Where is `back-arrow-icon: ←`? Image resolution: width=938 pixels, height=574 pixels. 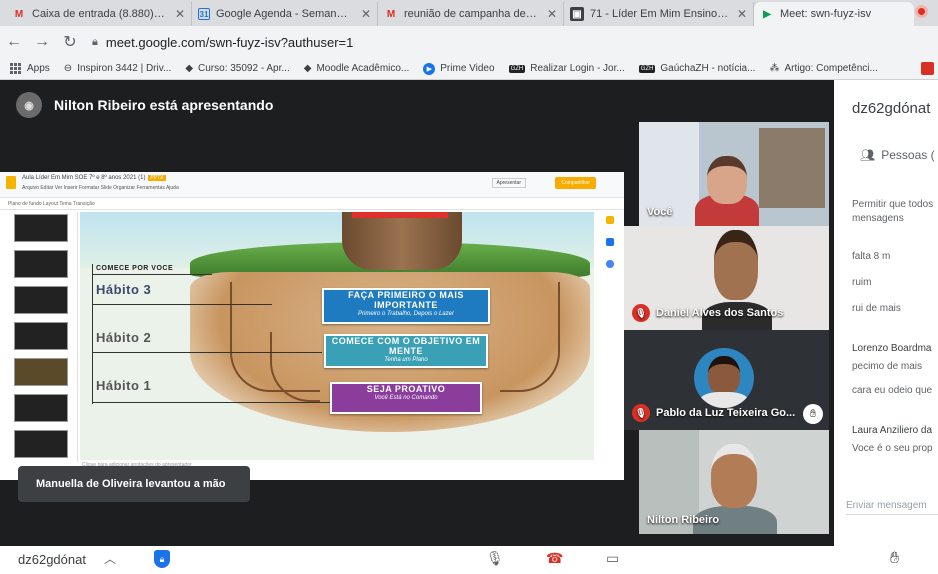
back-arrow-icon: ← is located at coordinates (14, 42).